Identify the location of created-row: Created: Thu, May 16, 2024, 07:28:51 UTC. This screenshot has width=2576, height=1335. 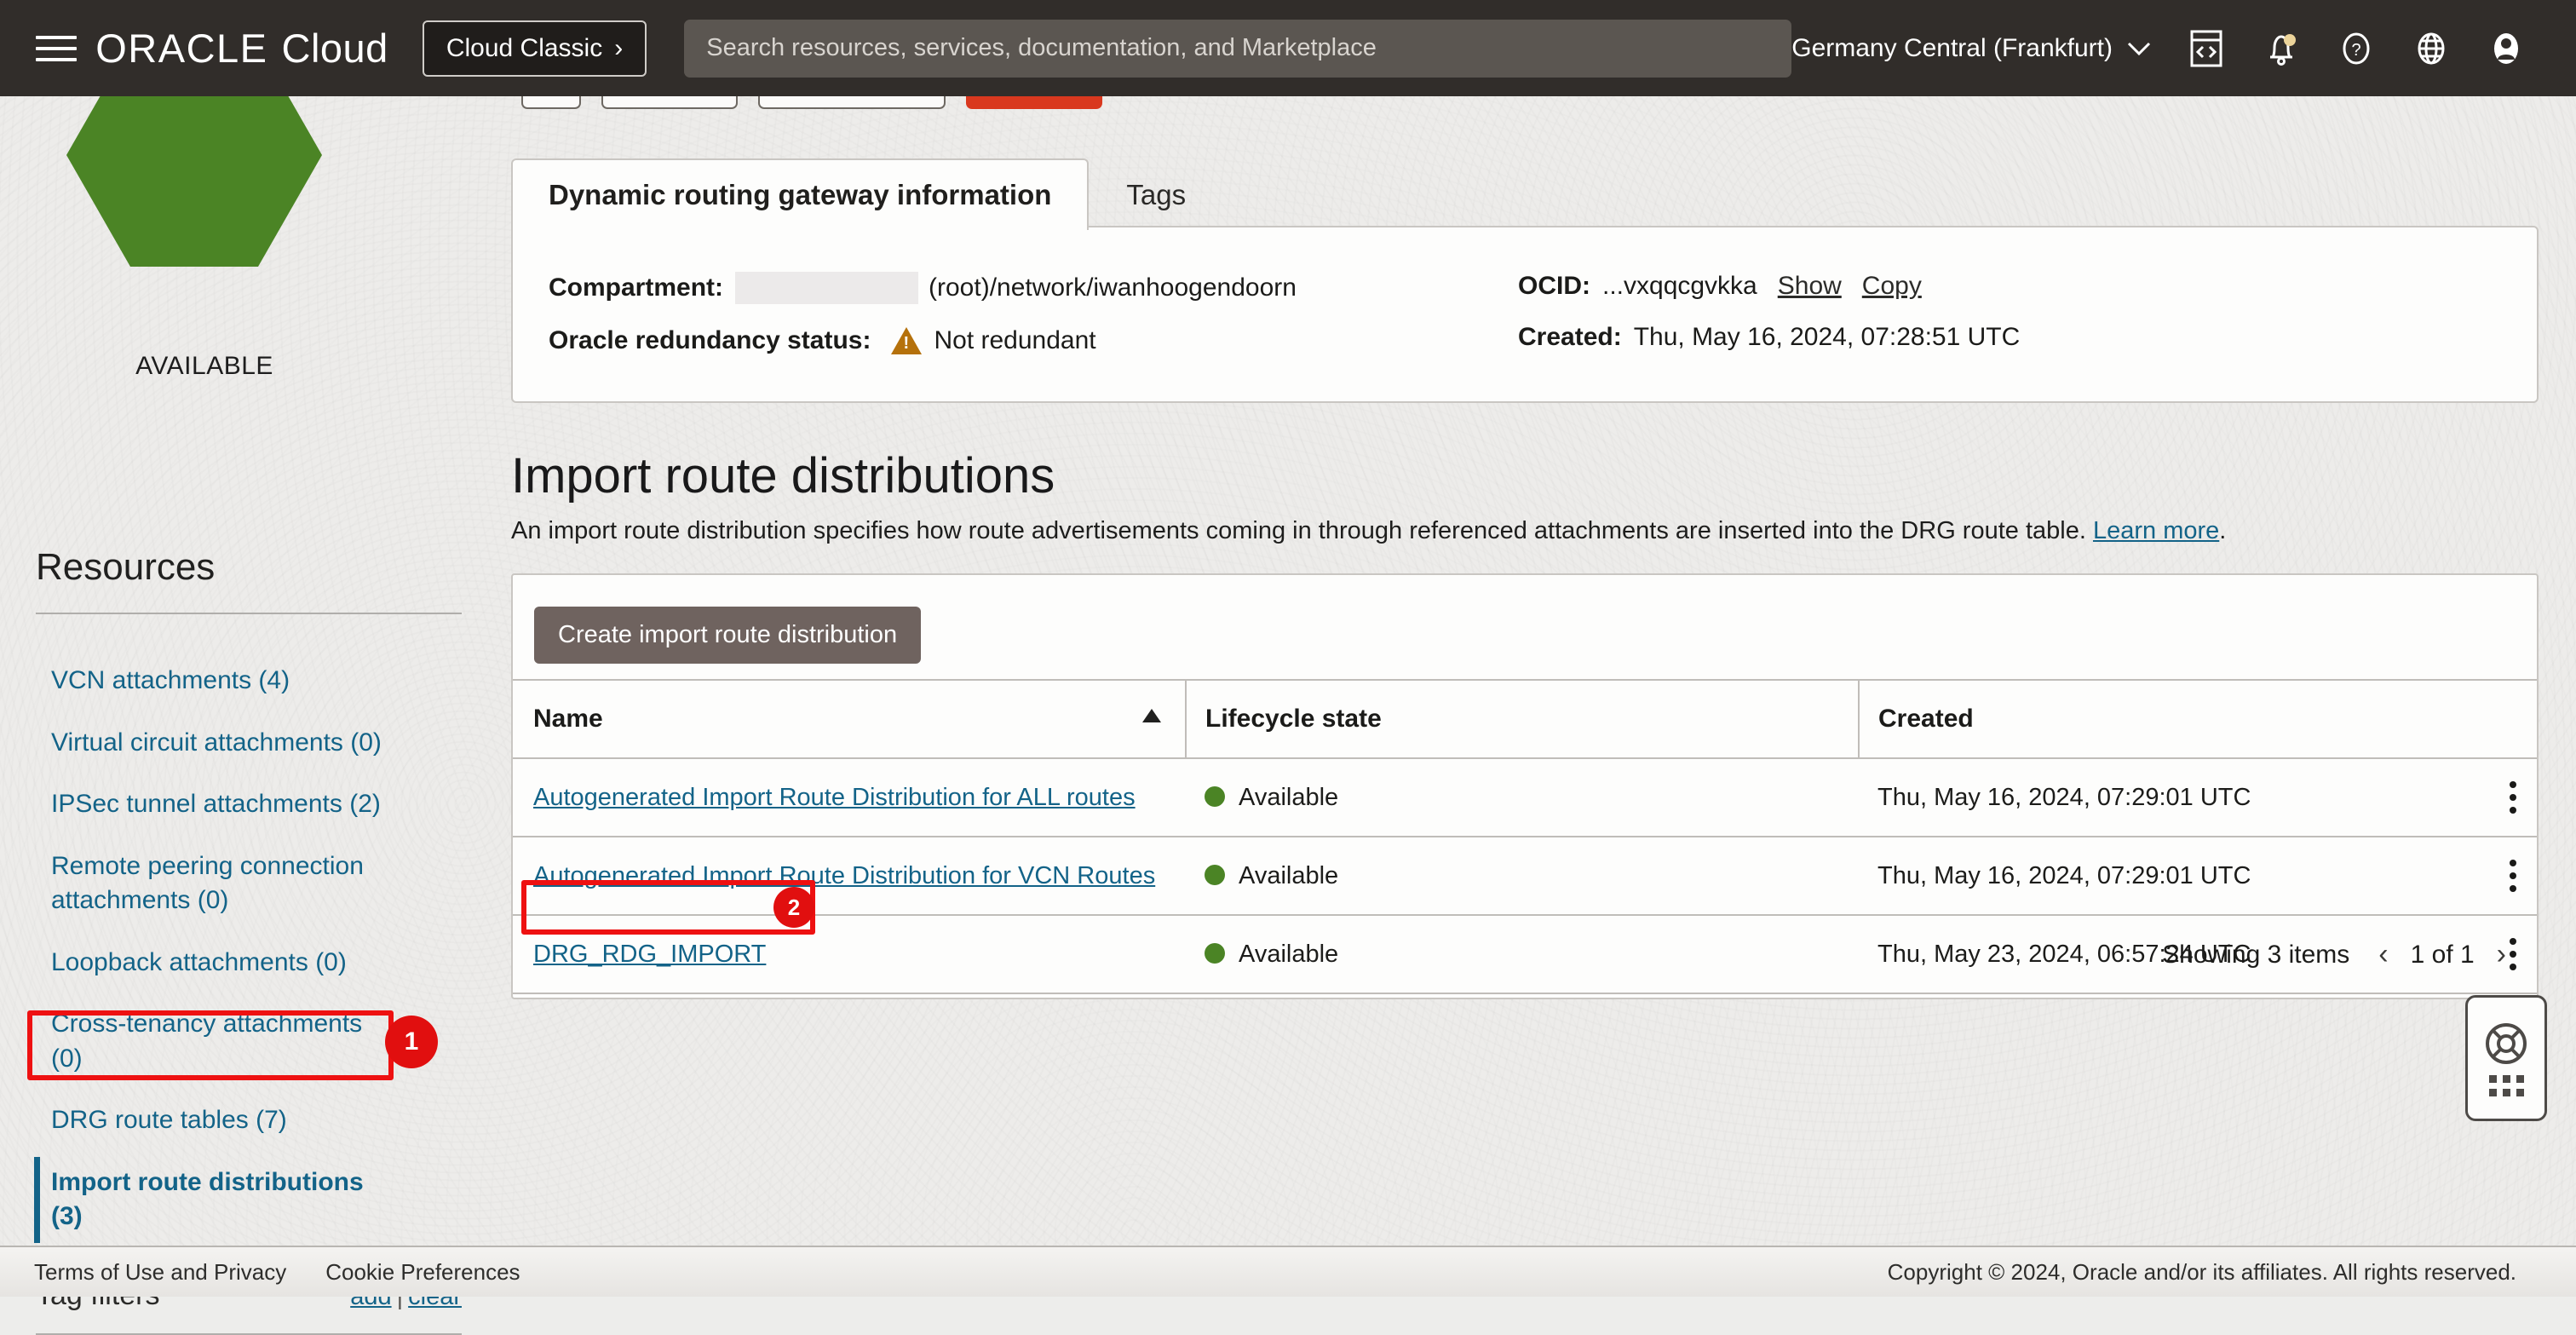
(1769, 337).